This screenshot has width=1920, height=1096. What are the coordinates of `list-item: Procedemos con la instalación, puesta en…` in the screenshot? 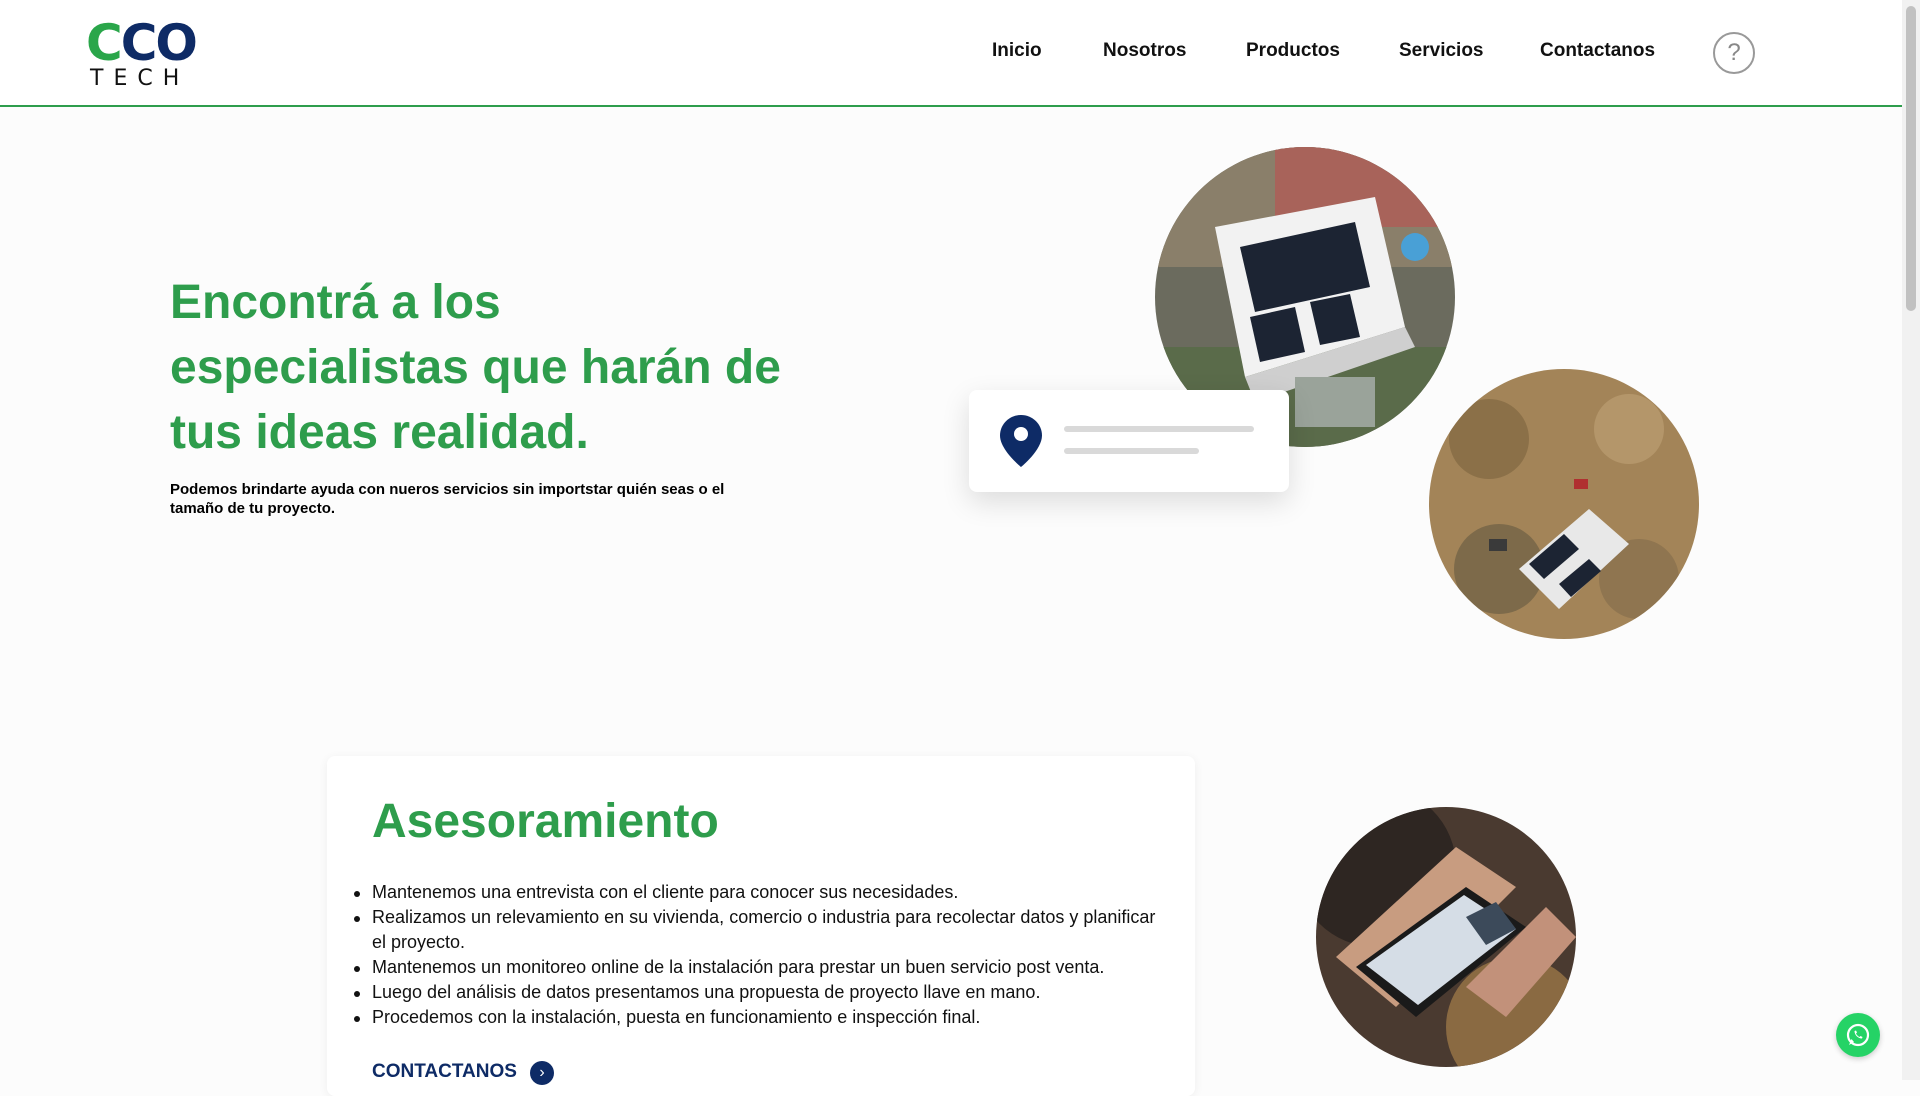 It's located at (758, 1017).